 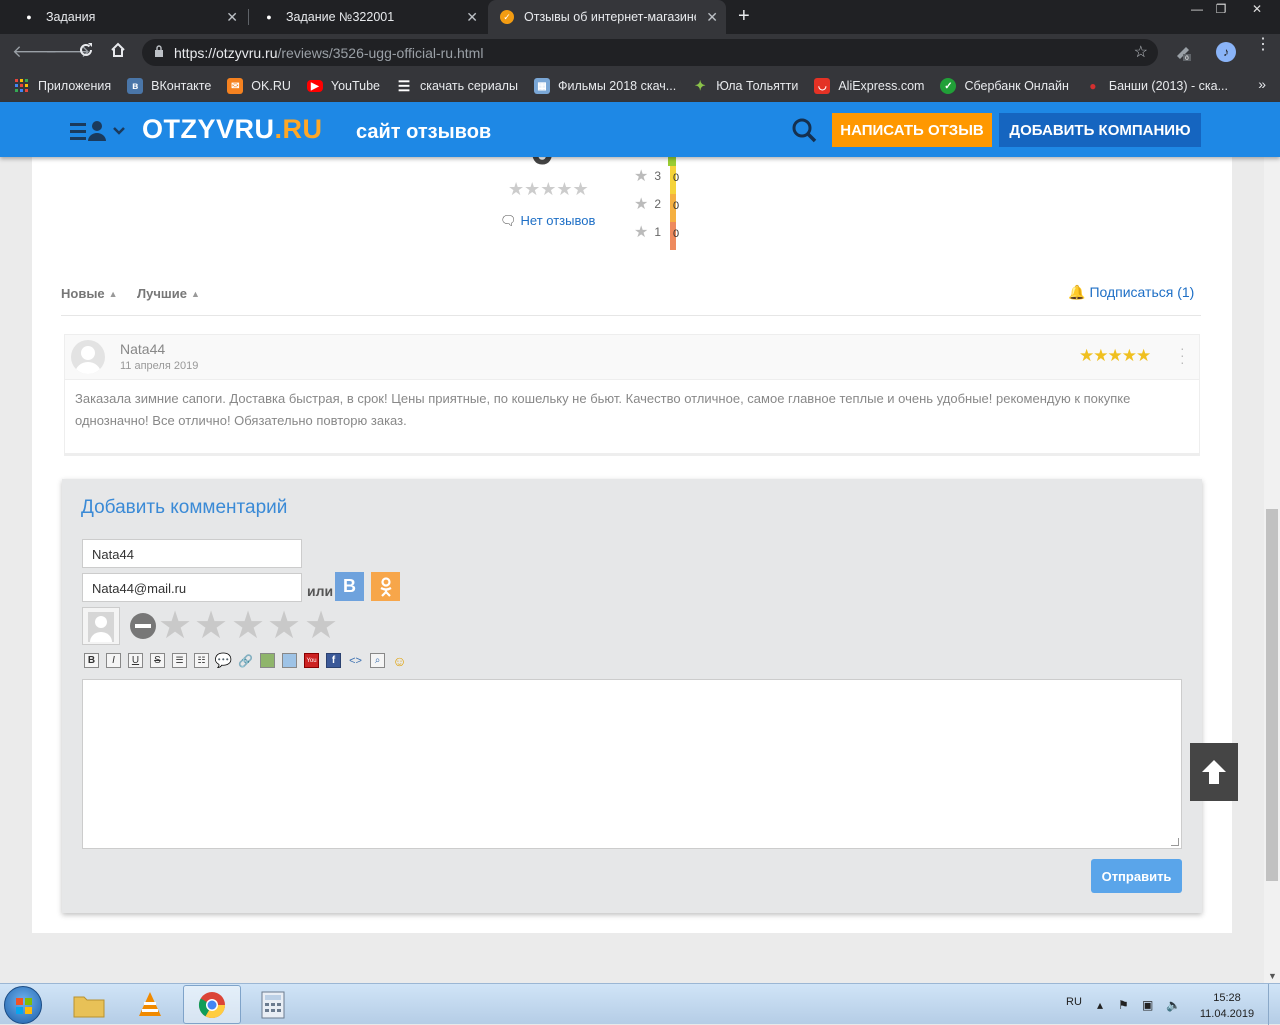 What do you see at coordinates (1131, 292) in the screenshot?
I see `subscribe-link: 🔔 Подписаться (1)` at bounding box center [1131, 292].